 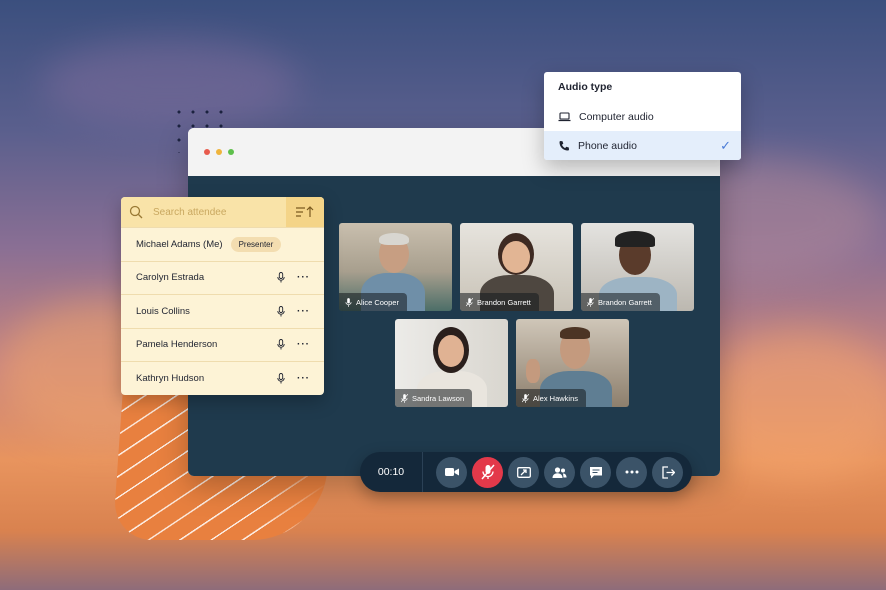 I want to click on video-tile: Sandra Lawson, so click(x=451, y=363).